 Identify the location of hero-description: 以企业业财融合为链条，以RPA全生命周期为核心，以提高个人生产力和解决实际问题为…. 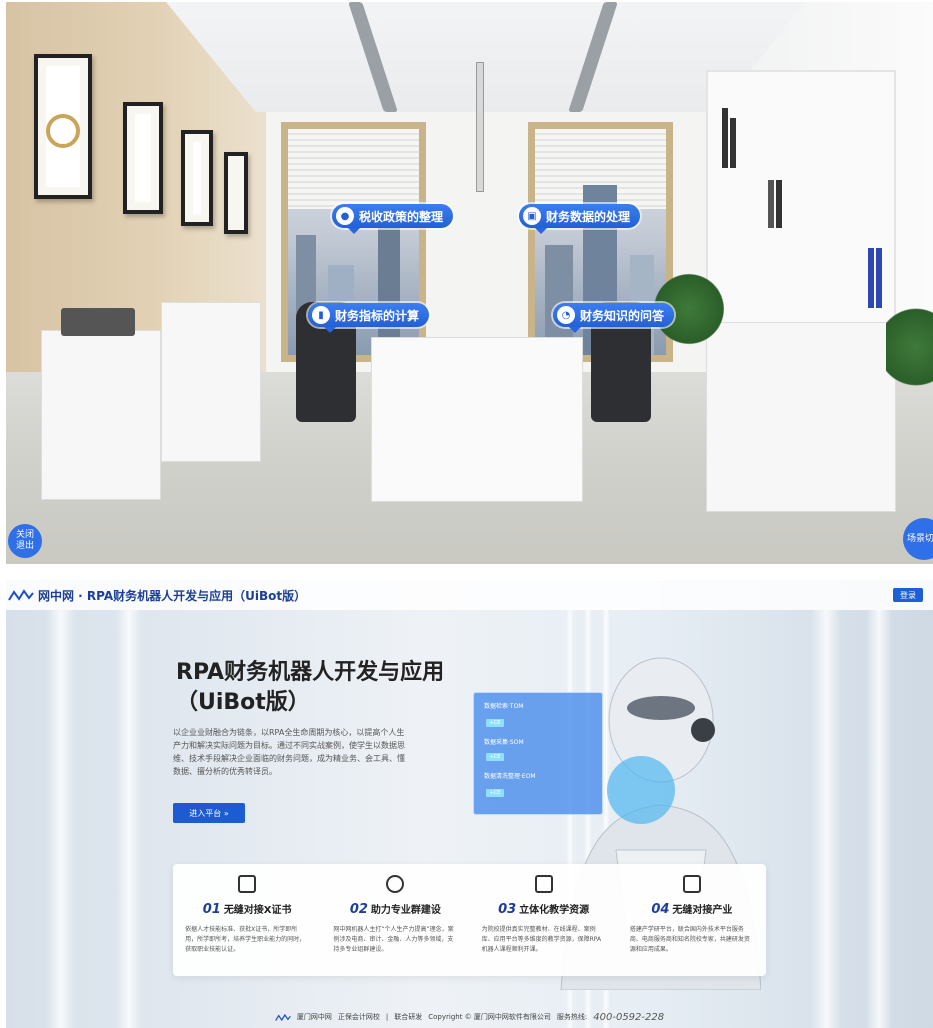
(289, 752).